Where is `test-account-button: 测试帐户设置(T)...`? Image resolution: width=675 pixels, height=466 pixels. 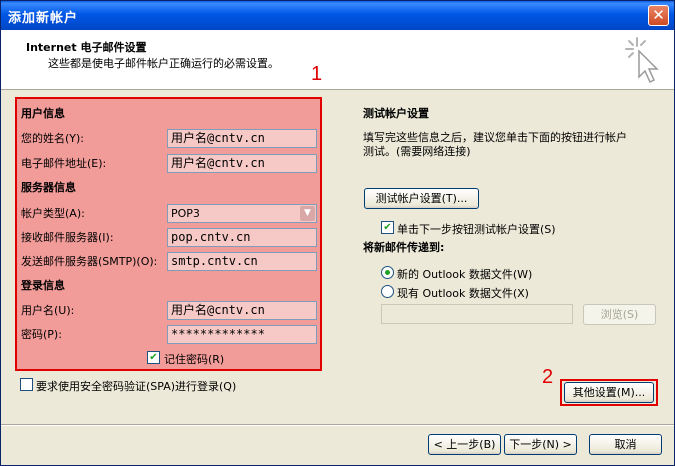 test-account-button: 测试帐户设置(T)... is located at coordinates (421, 198).